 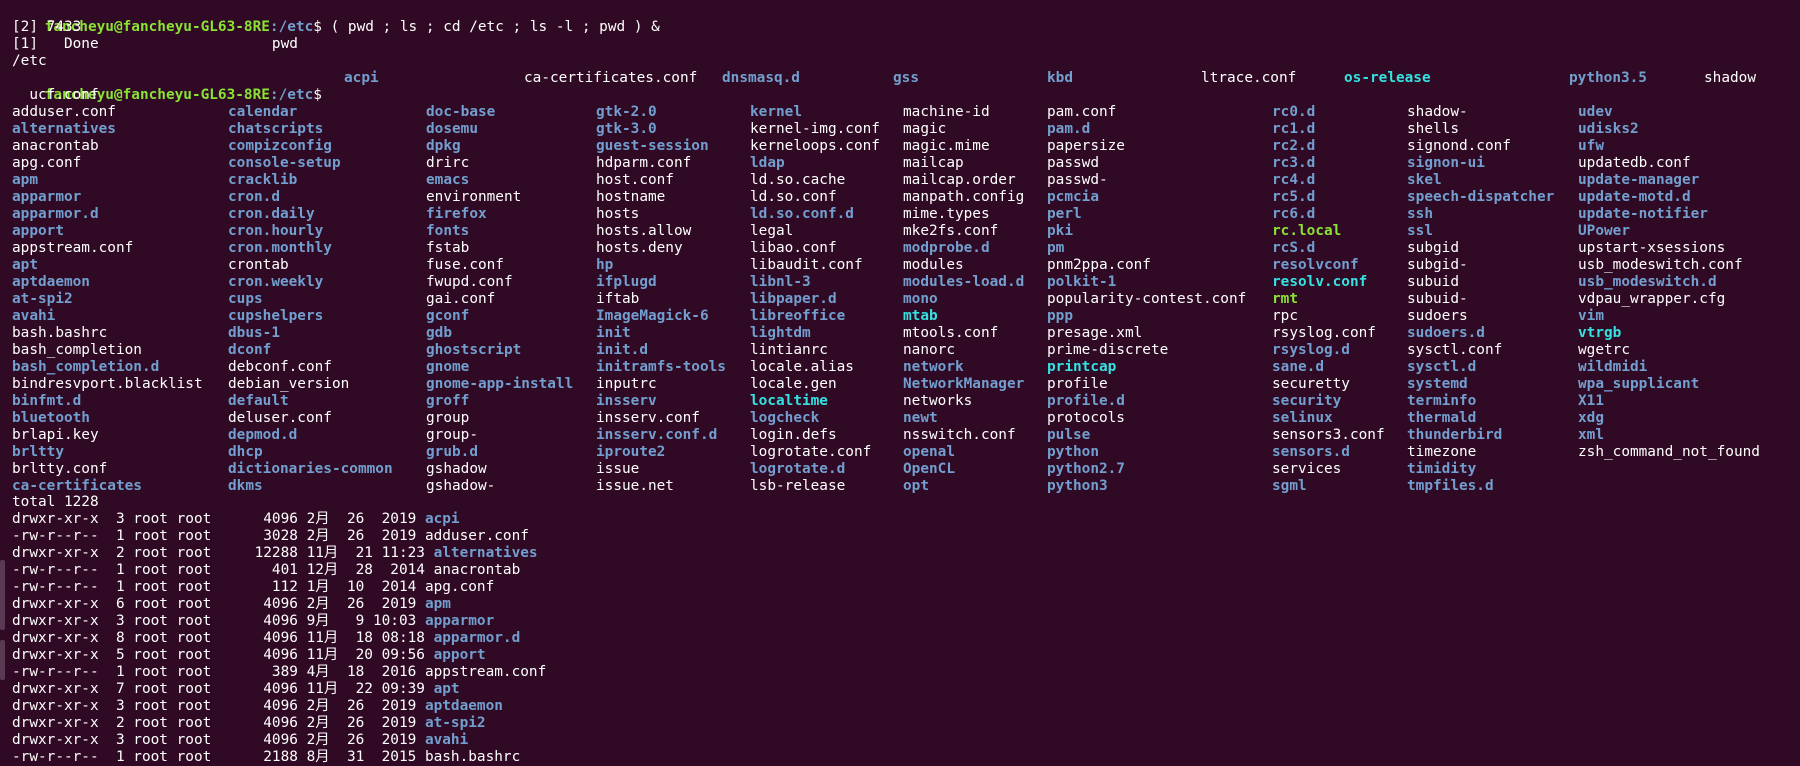 I want to click on ls-entry: groff, so click(x=448, y=401).